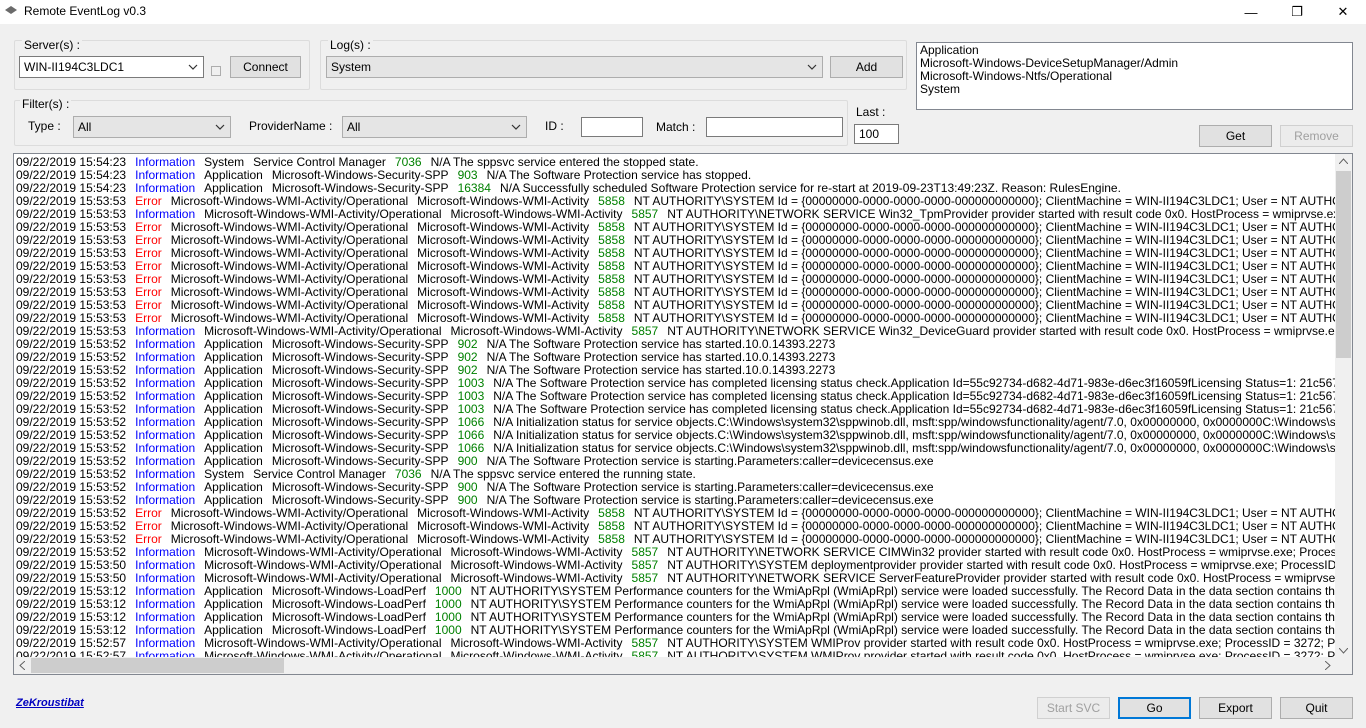 The image size is (1366, 728). Describe the element at coordinates (46, 104) in the screenshot. I see `filters-label: Filter(s) :` at that location.